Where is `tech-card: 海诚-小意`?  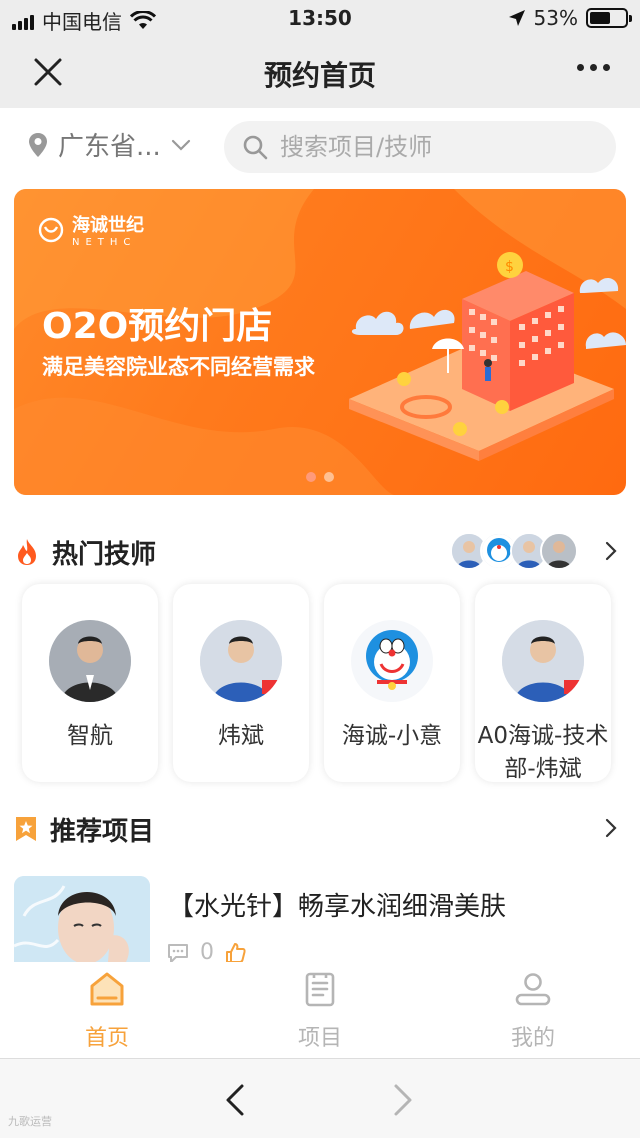 tech-card: 海诚-小意 is located at coordinates (392, 683).